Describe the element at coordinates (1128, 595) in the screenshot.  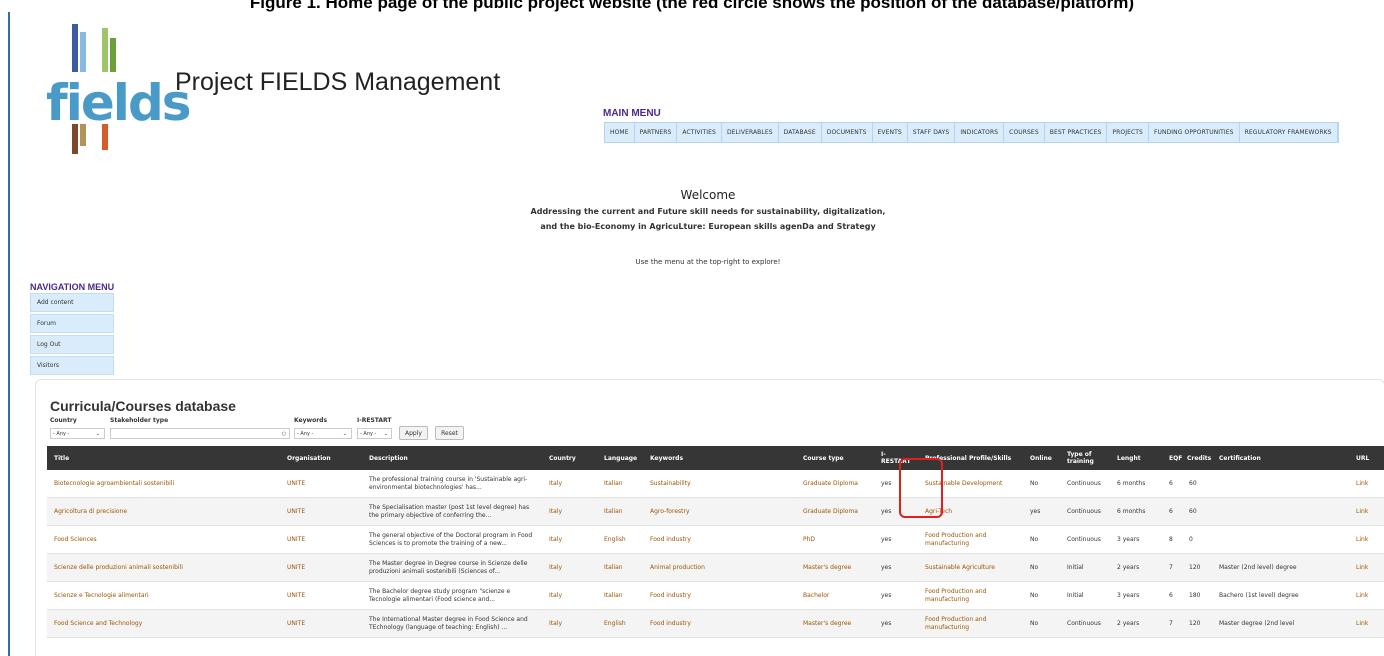
I see `cell-length: 3 years` at that location.